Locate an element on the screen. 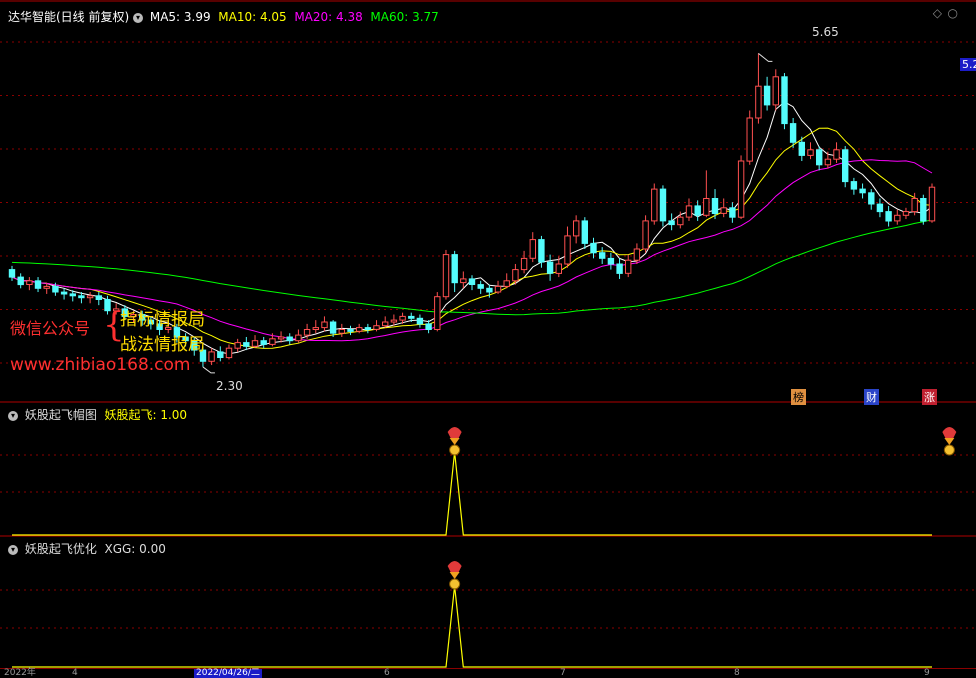 Image resolution: width=976 pixels, height=678 pixels. bang-marker: 榜 is located at coordinates (798, 397).